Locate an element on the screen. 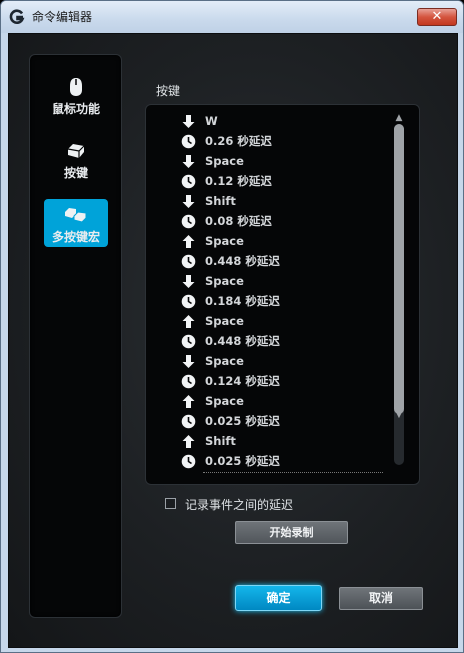  macro-event-text: W is located at coordinates (211, 121).